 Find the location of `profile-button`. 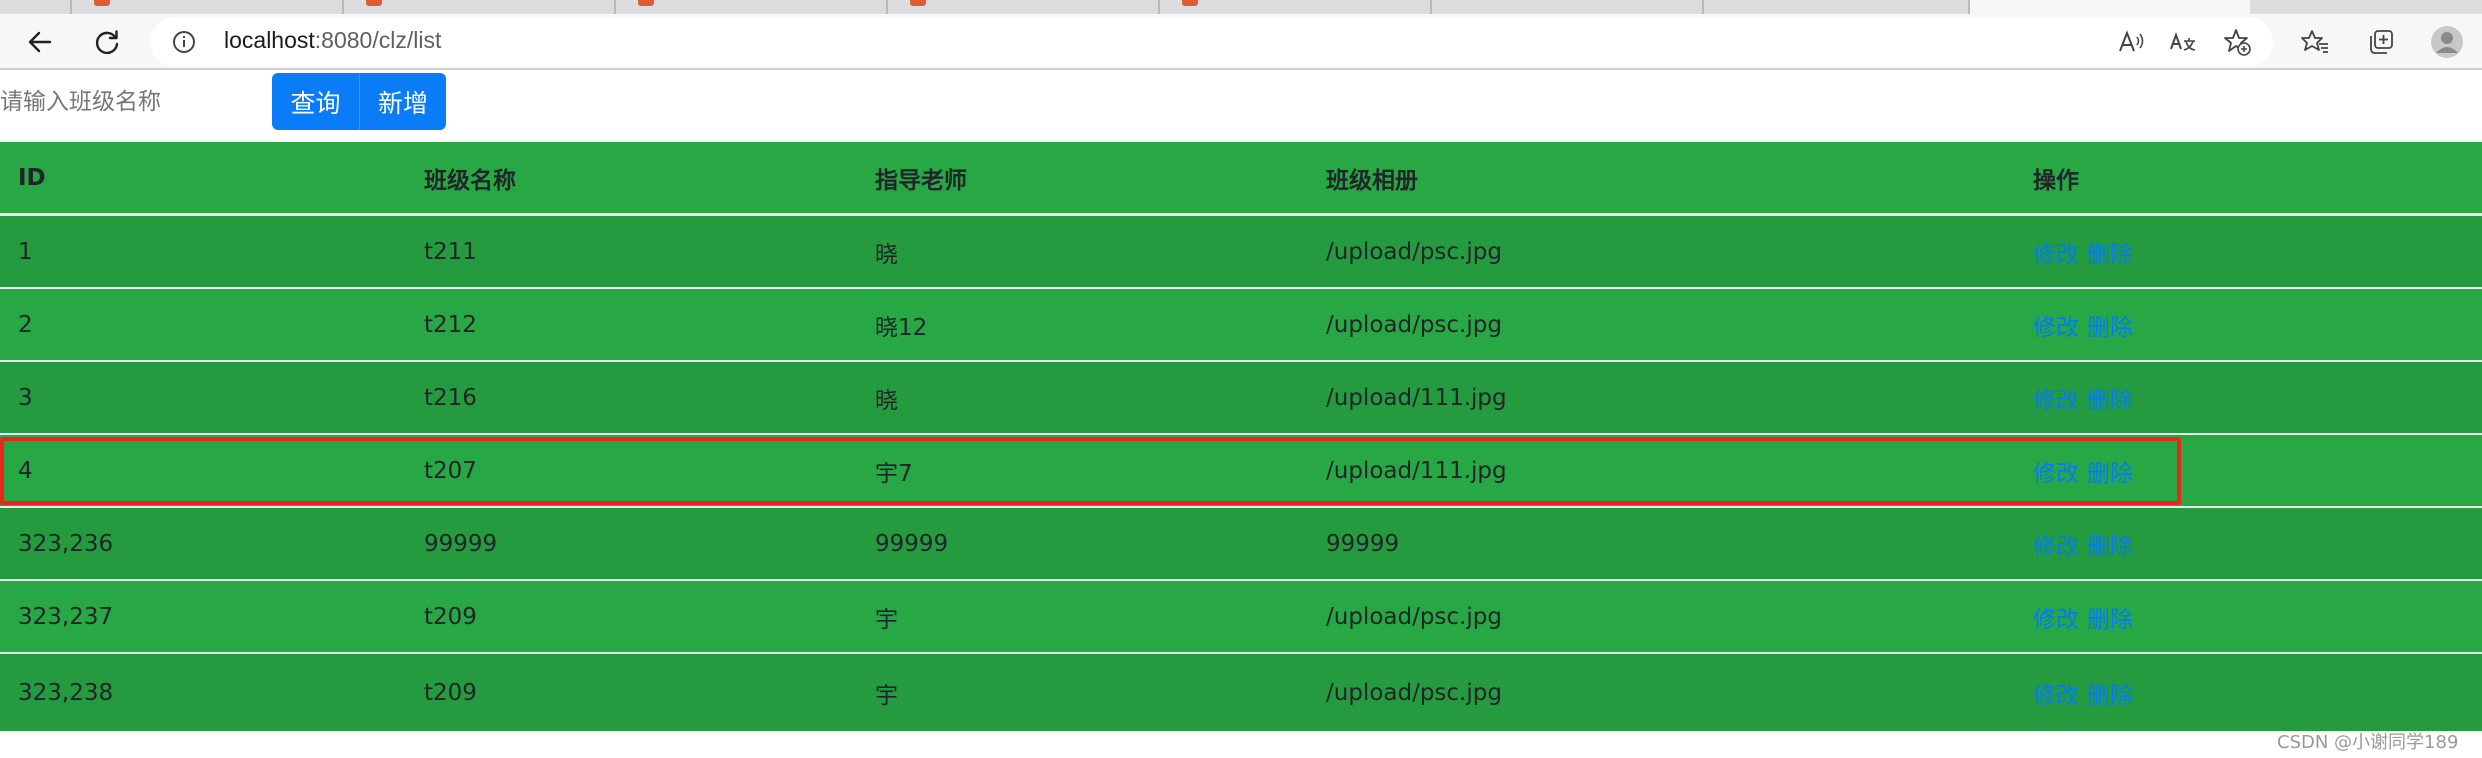

profile-button is located at coordinates (2447, 42).